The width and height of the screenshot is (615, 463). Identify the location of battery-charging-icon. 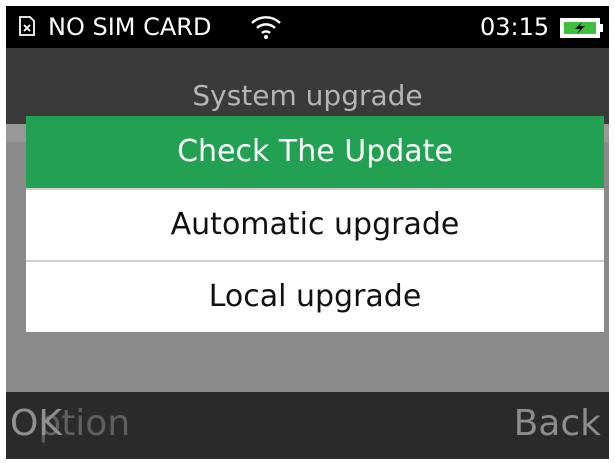
(581, 28).